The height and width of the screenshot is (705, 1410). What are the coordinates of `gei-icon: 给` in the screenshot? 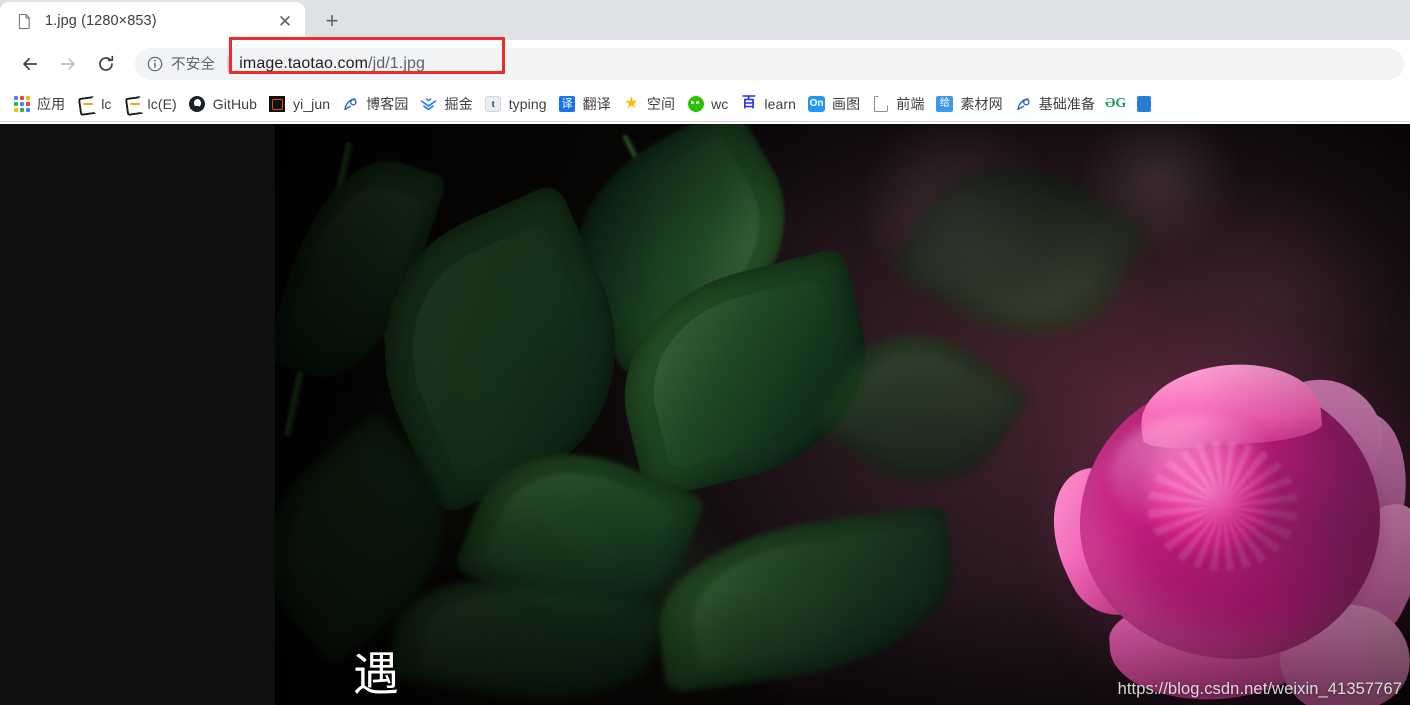 It's located at (945, 104).